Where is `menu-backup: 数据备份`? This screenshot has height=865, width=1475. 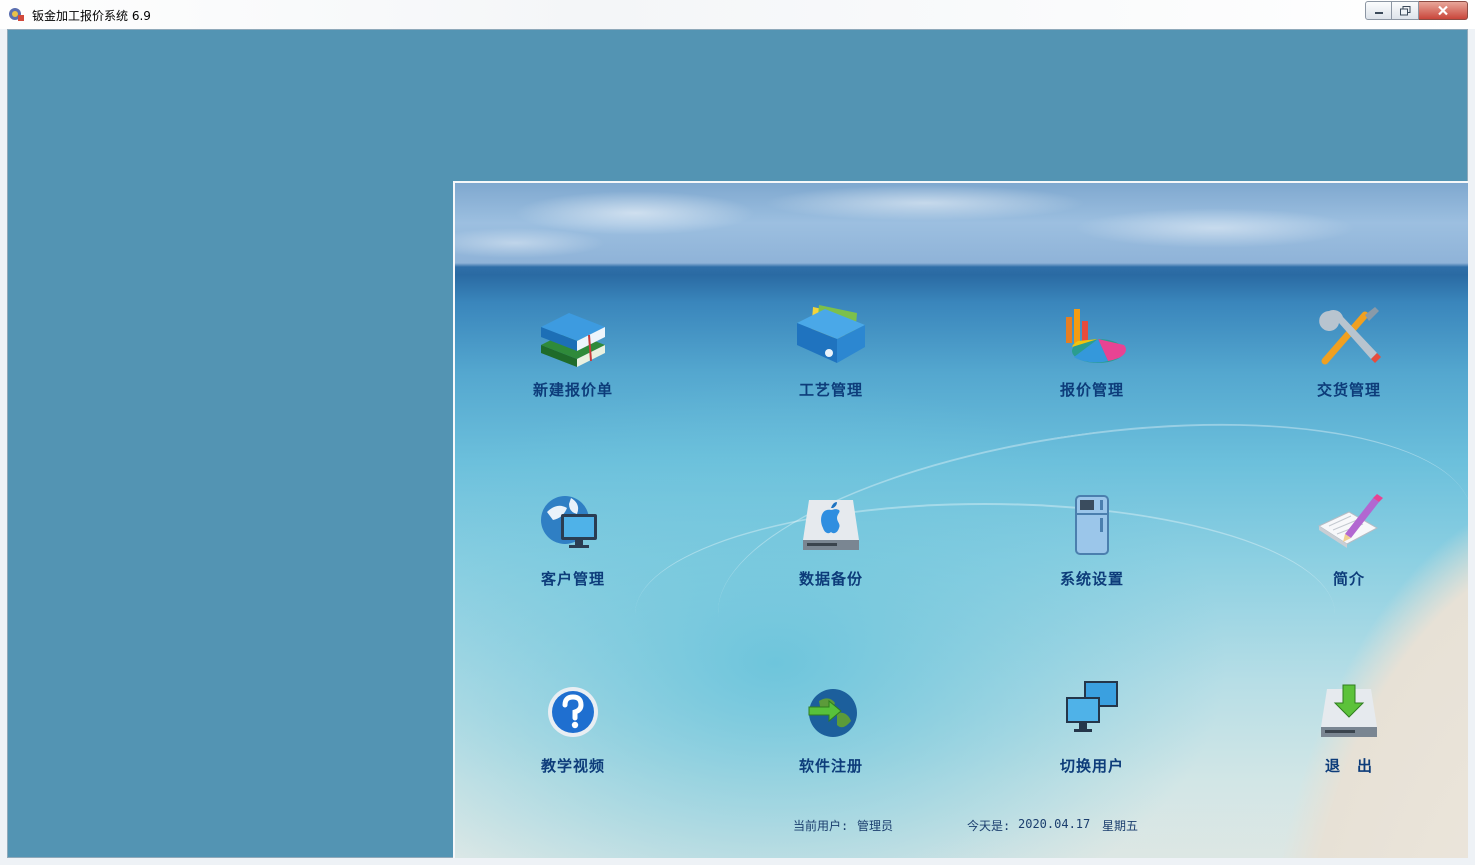 menu-backup: 数据备份 is located at coordinates (831, 545).